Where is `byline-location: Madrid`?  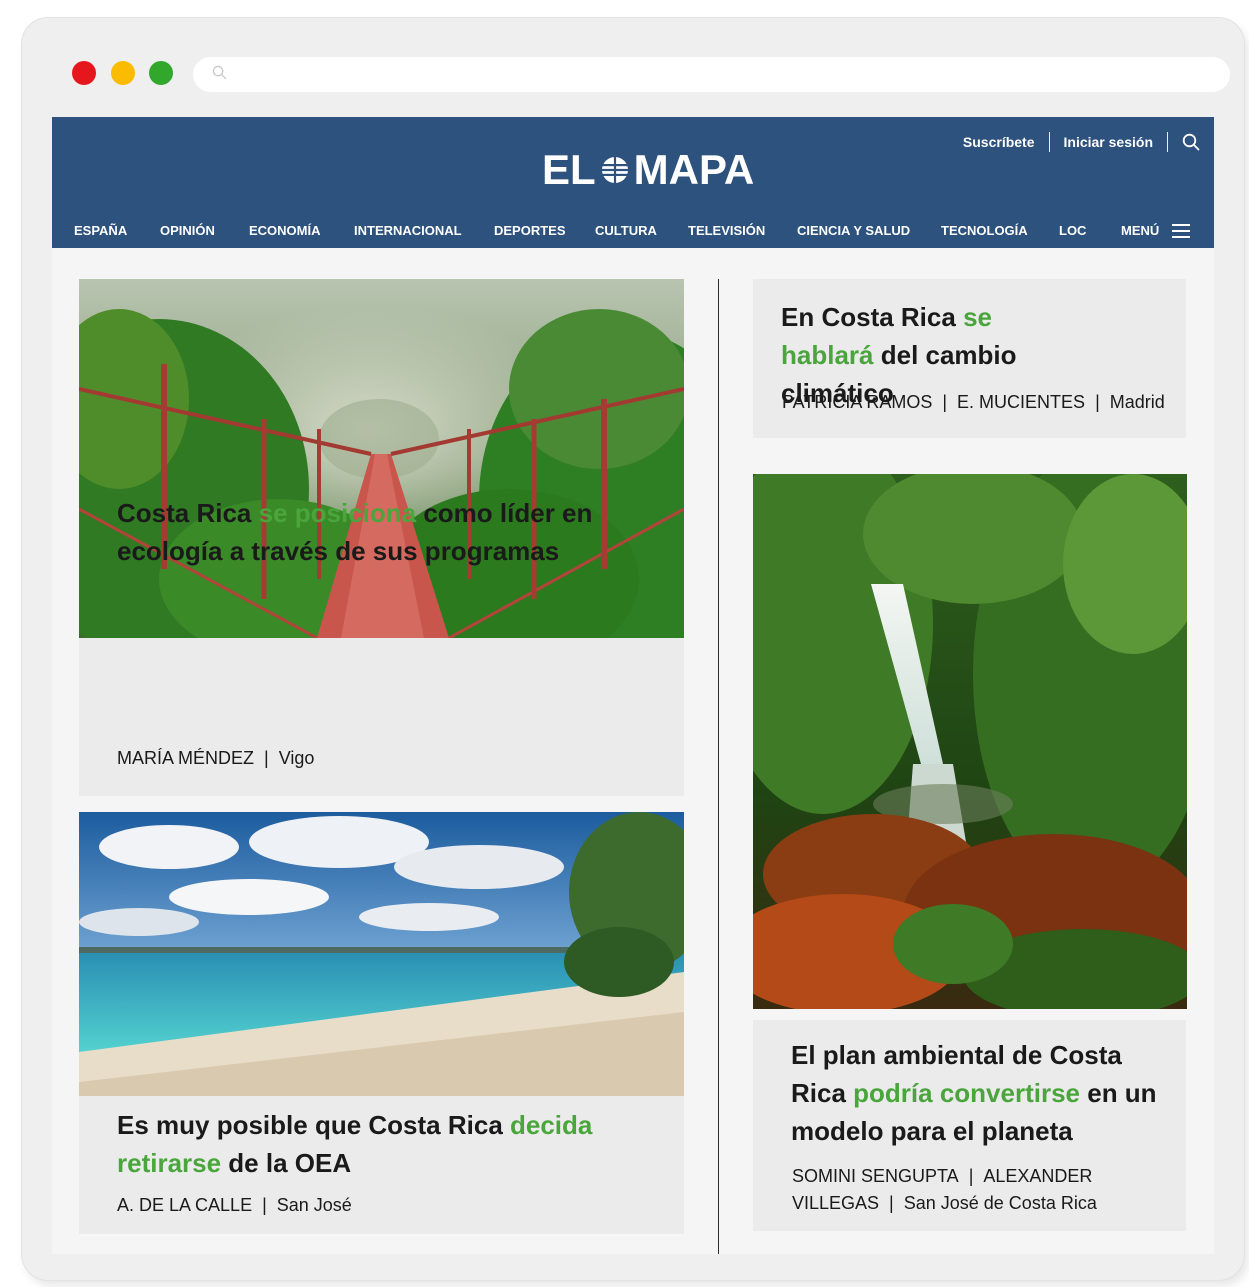
byline-location: Madrid is located at coordinates (1137, 402).